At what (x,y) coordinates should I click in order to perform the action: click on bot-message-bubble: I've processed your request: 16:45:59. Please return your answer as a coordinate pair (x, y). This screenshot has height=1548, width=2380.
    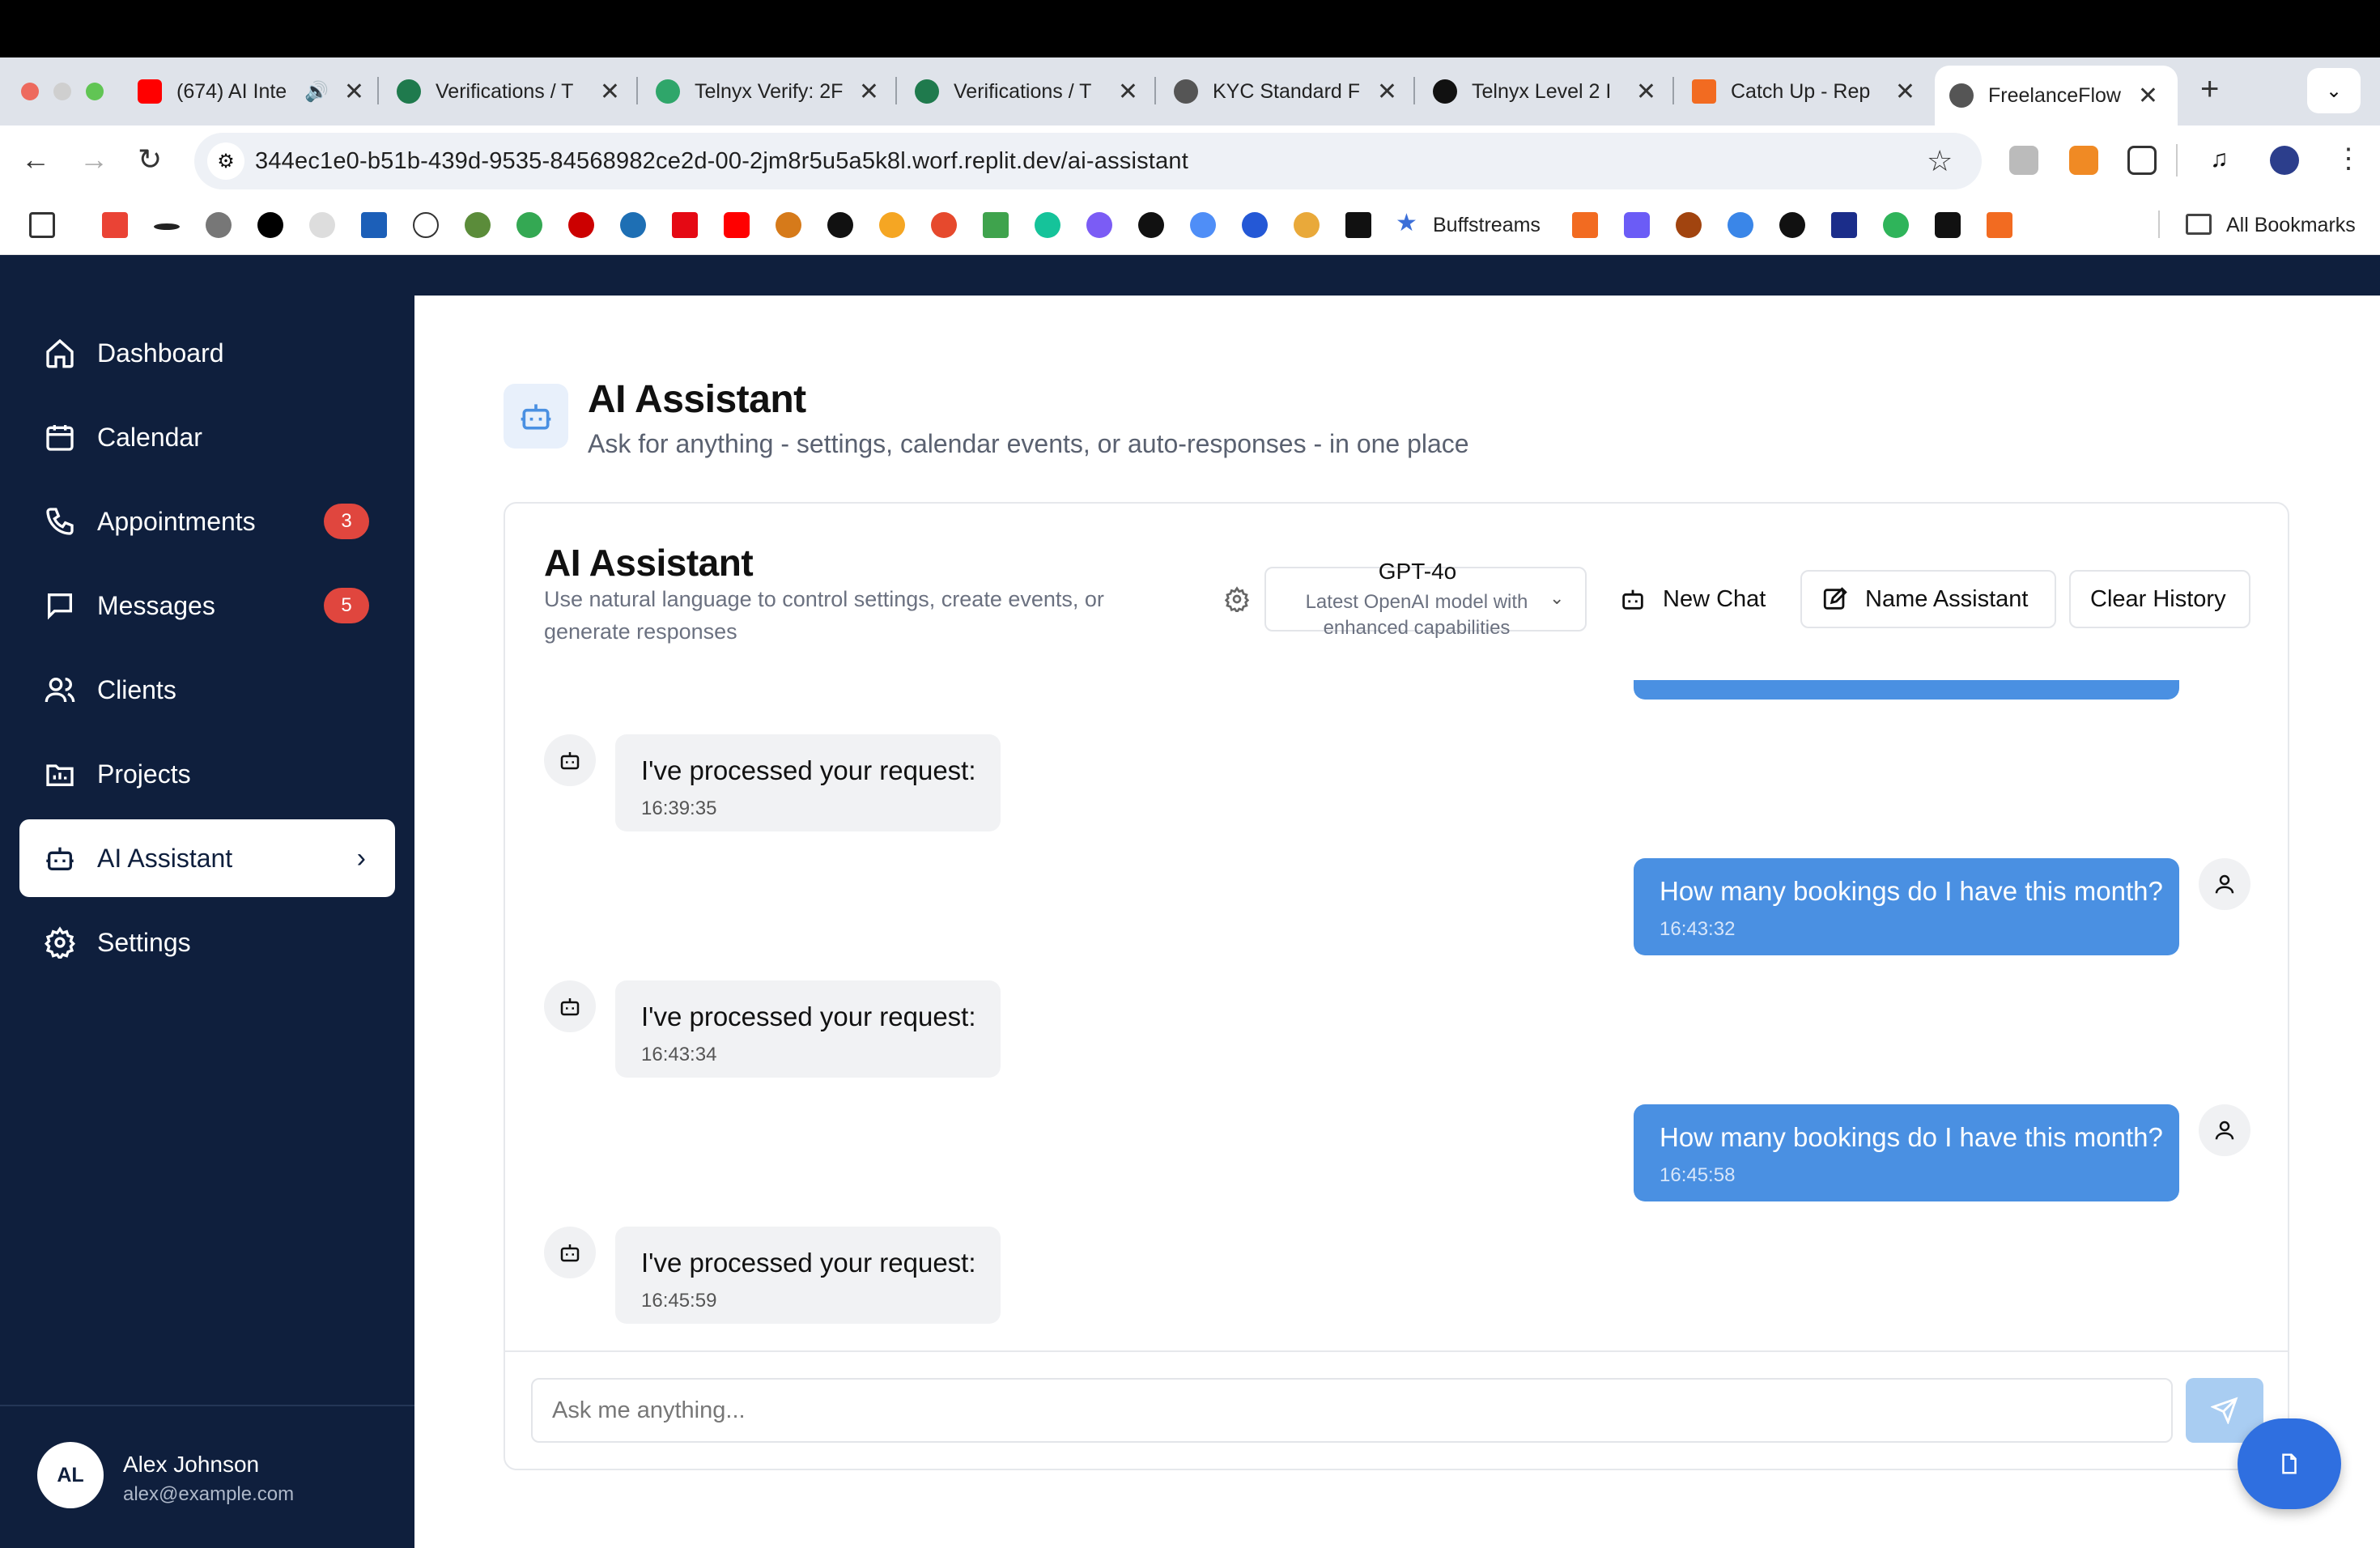
    Looking at the image, I should click on (808, 1276).